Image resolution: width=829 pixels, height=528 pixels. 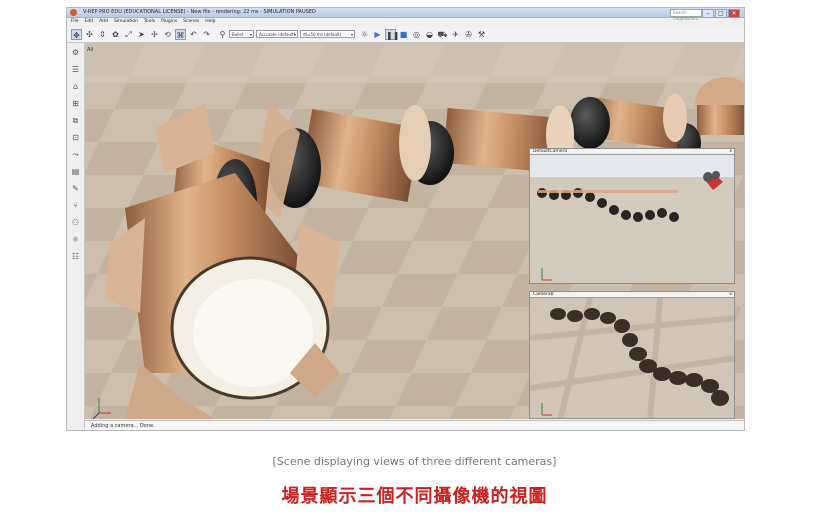 What do you see at coordinates (141, 34) in the screenshot?
I see `click-select-icon: ➤` at bounding box center [141, 34].